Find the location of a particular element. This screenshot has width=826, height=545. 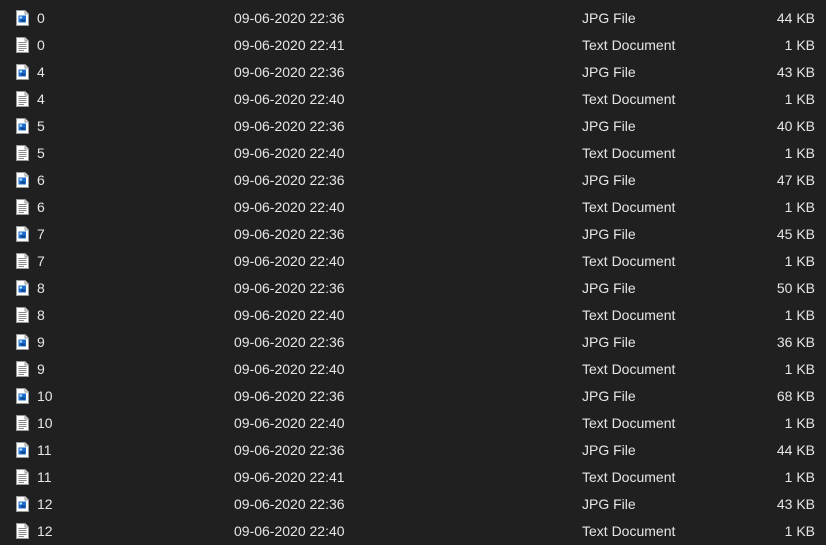

file-row: 7 09-06-2020 22:36 JPG File 45 KB is located at coordinates (413, 234).